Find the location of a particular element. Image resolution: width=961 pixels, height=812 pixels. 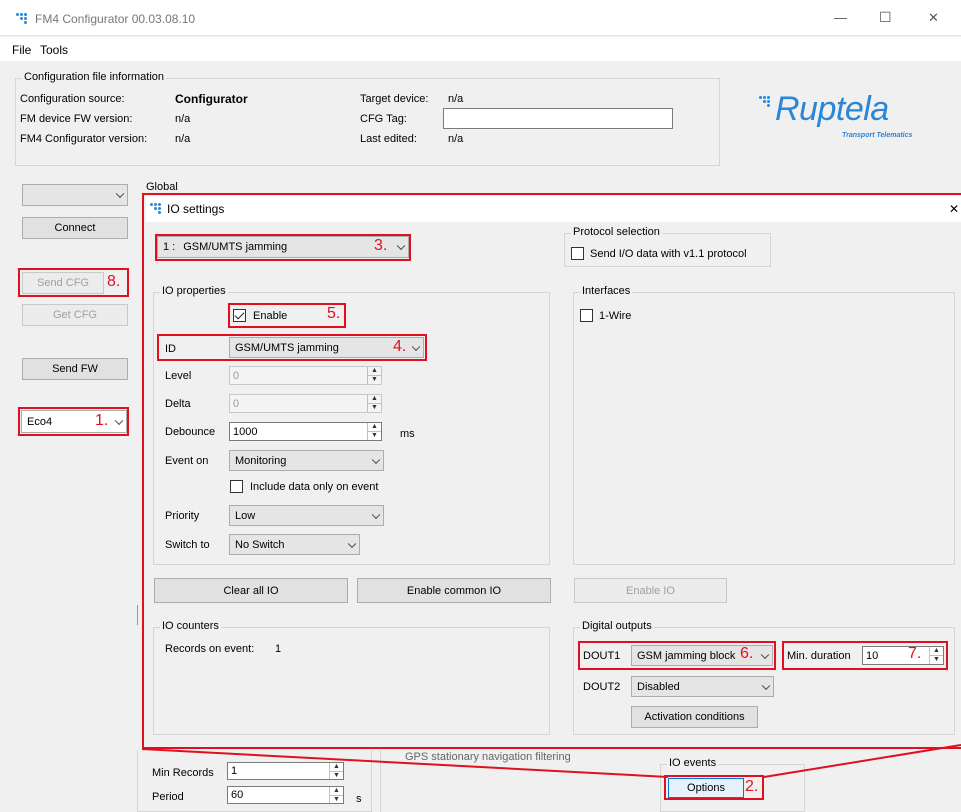

annotation-callout-lines is located at coordinates (551, 761).